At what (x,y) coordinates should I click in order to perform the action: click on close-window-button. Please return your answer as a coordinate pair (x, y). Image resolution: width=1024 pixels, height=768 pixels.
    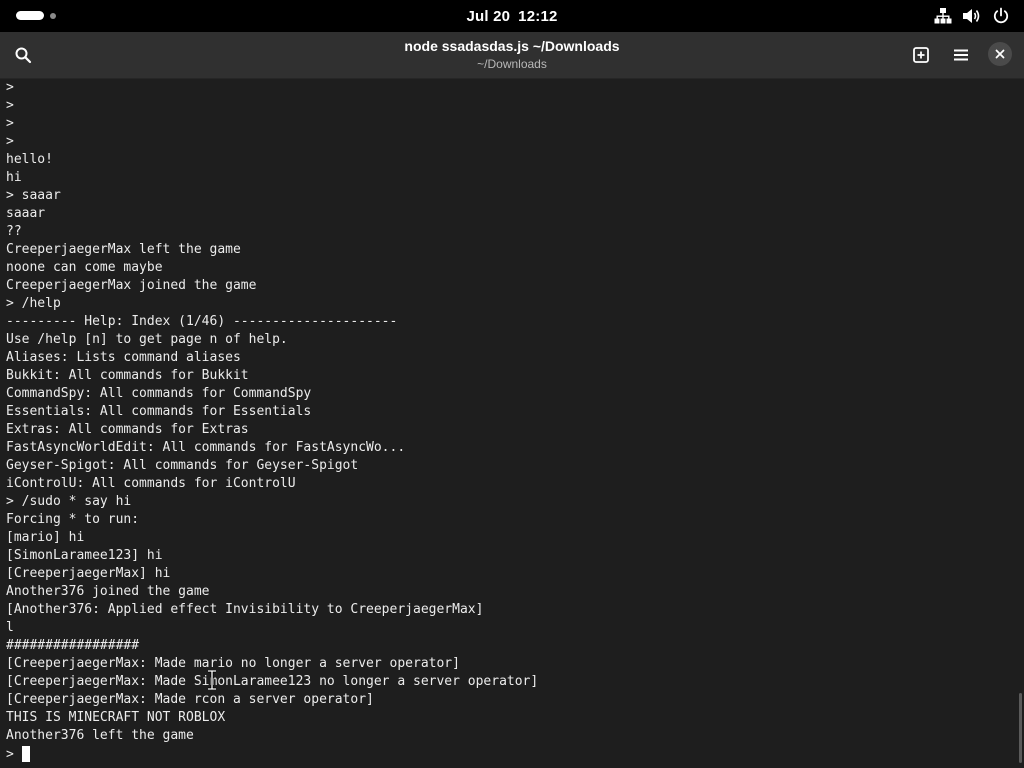
    Looking at the image, I should click on (1000, 54).